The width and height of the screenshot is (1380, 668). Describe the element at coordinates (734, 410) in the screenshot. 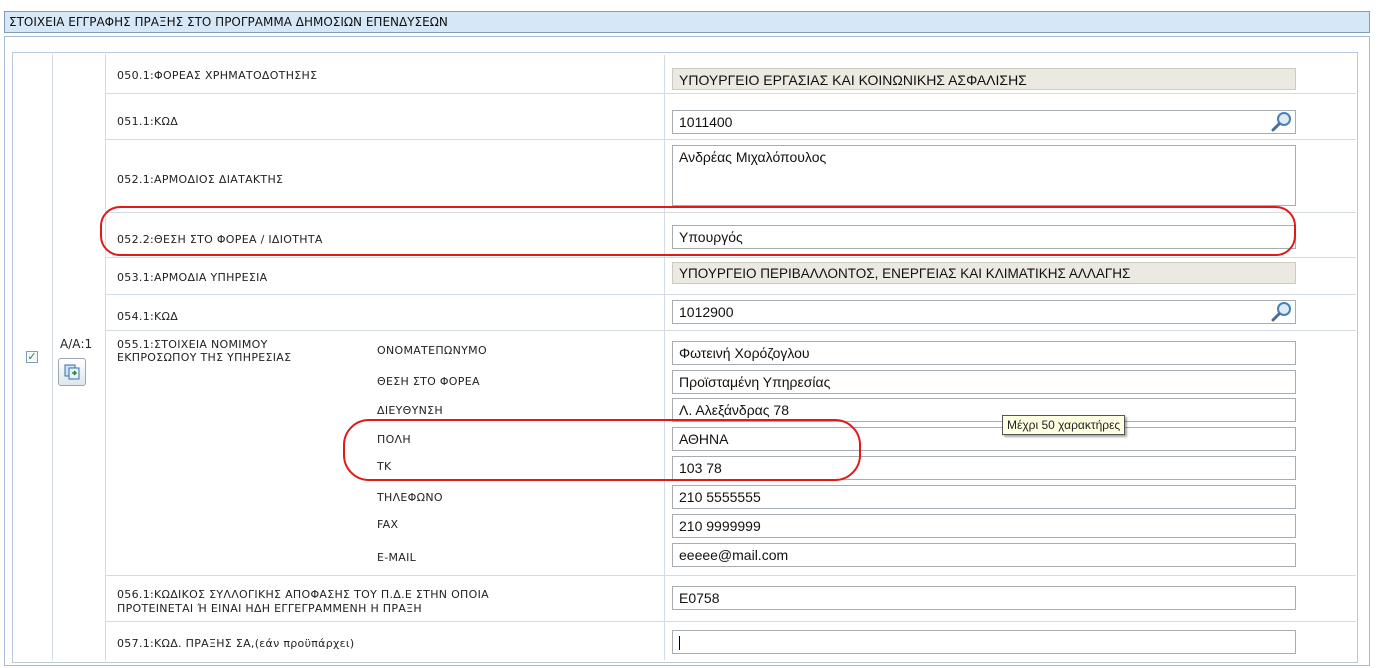

I see `rep-address-value: Λ. Αλεξάνδρας 78` at that location.